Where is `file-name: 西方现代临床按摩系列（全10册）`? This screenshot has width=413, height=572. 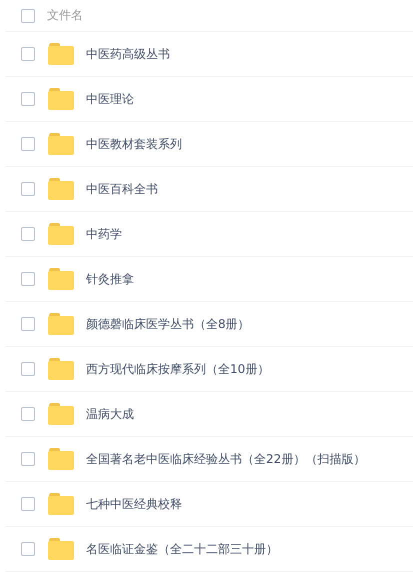
file-name: 西方现代临床按摩系列（全10册） is located at coordinates (178, 369).